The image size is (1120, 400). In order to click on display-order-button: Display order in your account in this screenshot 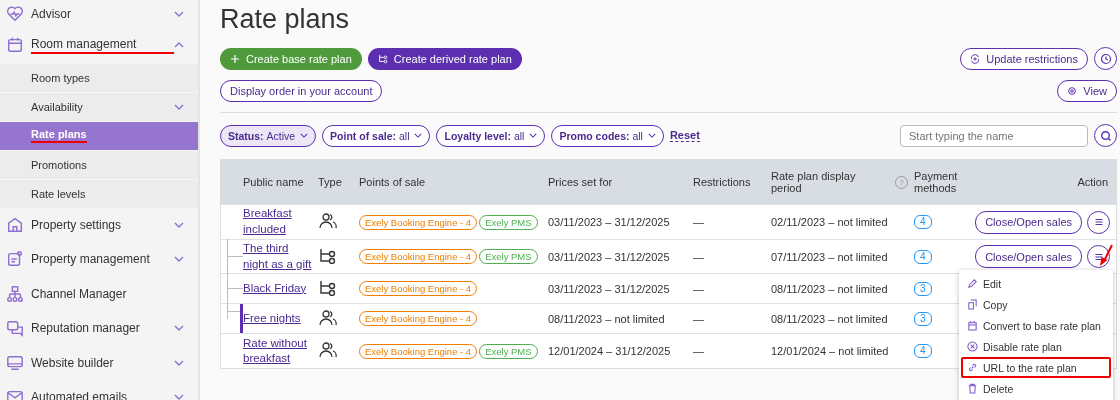, I will do `click(301, 91)`.